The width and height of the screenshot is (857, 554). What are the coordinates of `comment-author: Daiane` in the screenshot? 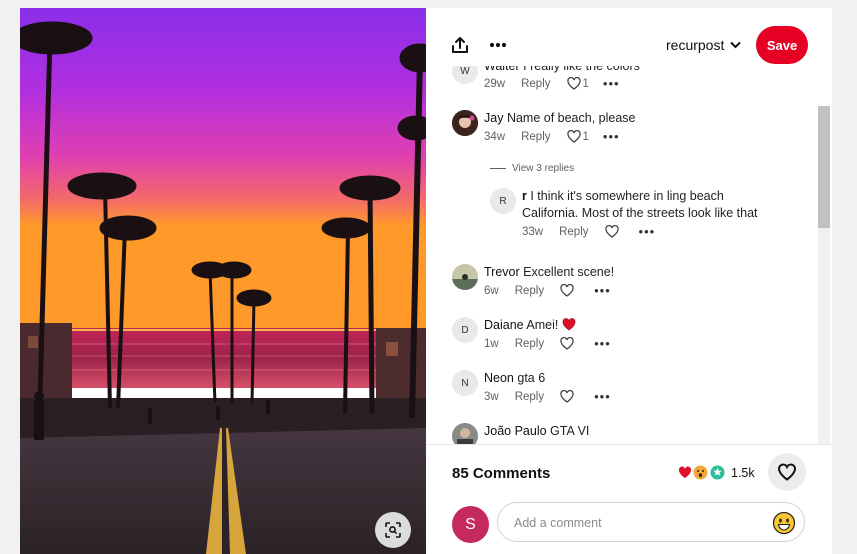 It's located at (504, 325).